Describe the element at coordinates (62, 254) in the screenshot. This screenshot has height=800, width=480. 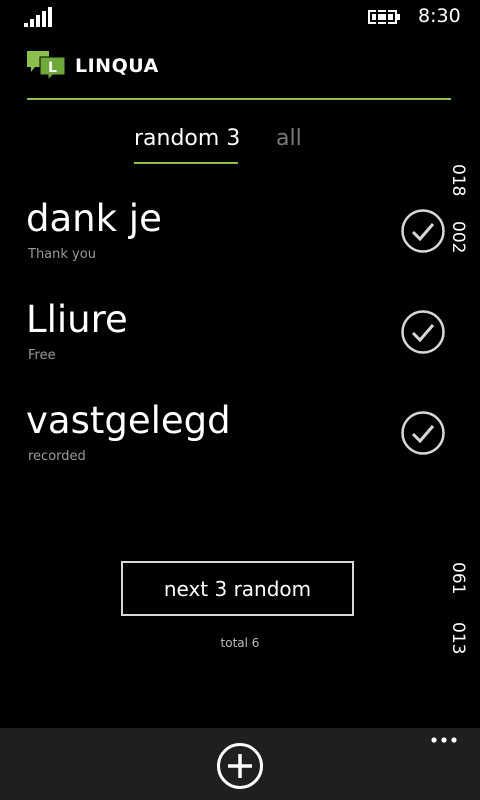
I see `translation-text: Thank you` at that location.